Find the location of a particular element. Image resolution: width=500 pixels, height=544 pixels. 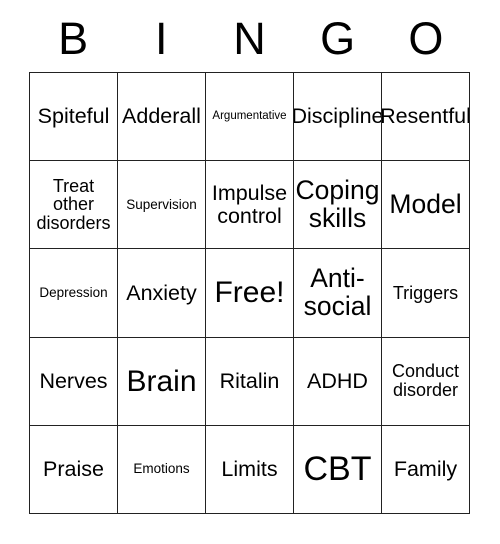

bingo-cell-label: Model is located at coordinates (425, 204).